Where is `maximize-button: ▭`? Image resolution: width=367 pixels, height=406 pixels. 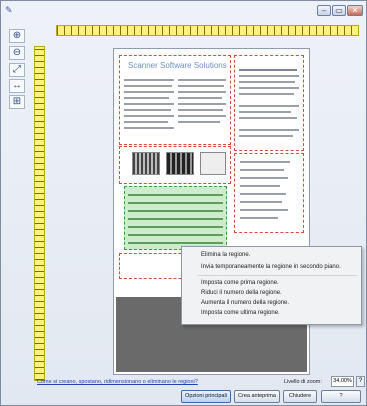 maximize-button: ▭ is located at coordinates (339, 10).